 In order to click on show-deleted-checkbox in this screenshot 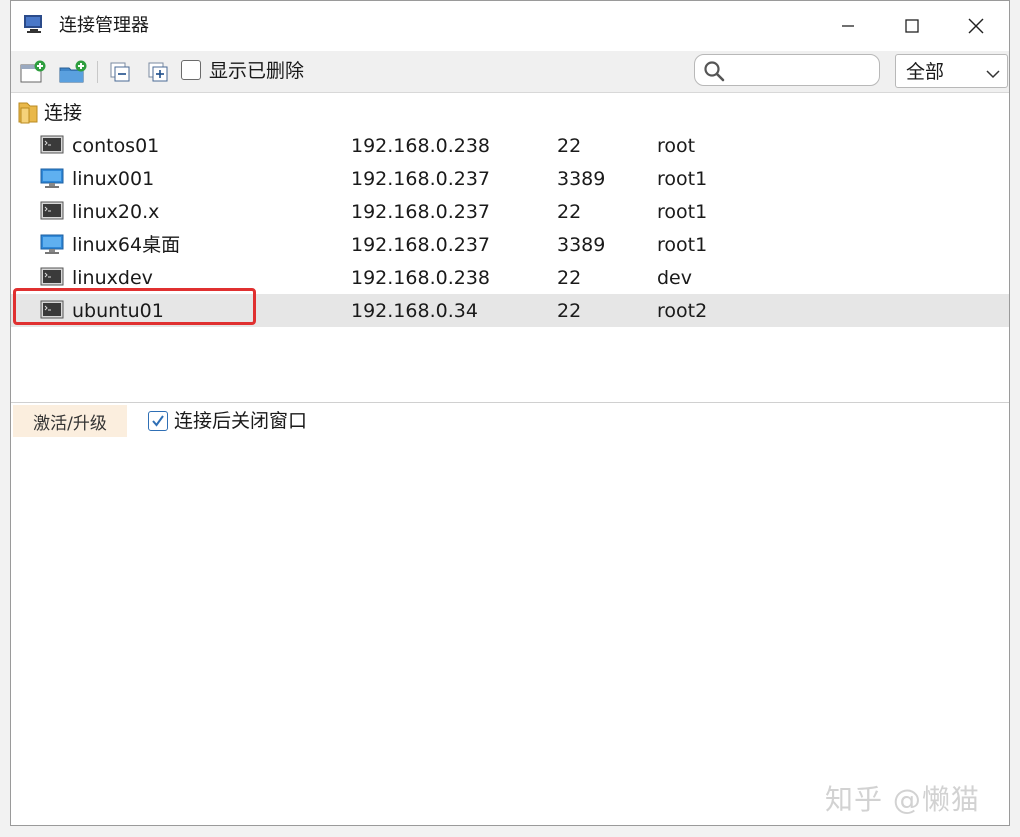, I will do `click(191, 70)`.